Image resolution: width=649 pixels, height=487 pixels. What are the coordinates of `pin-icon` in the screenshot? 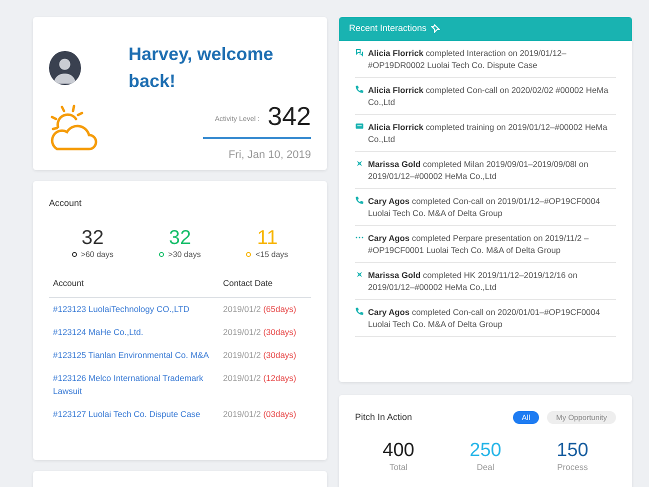 It's located at (435, 29).